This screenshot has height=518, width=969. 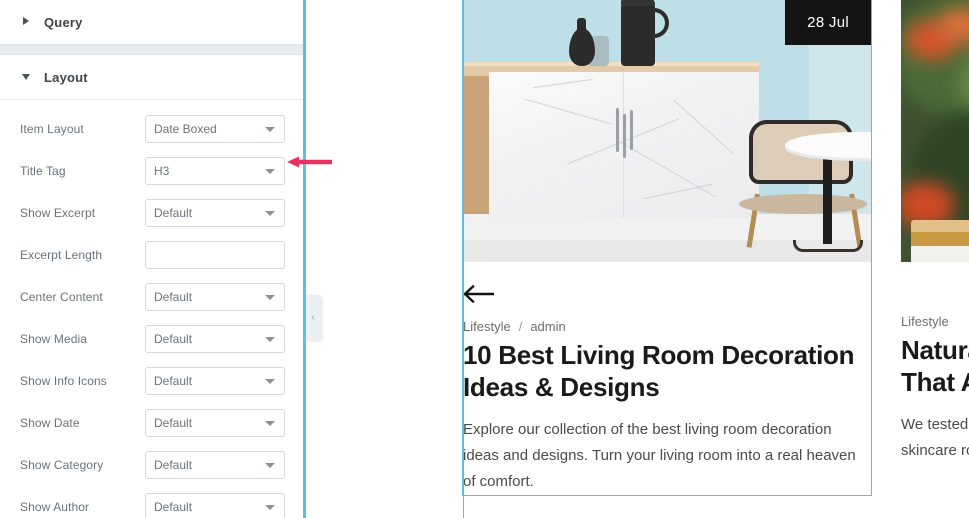 I want to click on select-center-content: Default, so click(x=215, y=297).